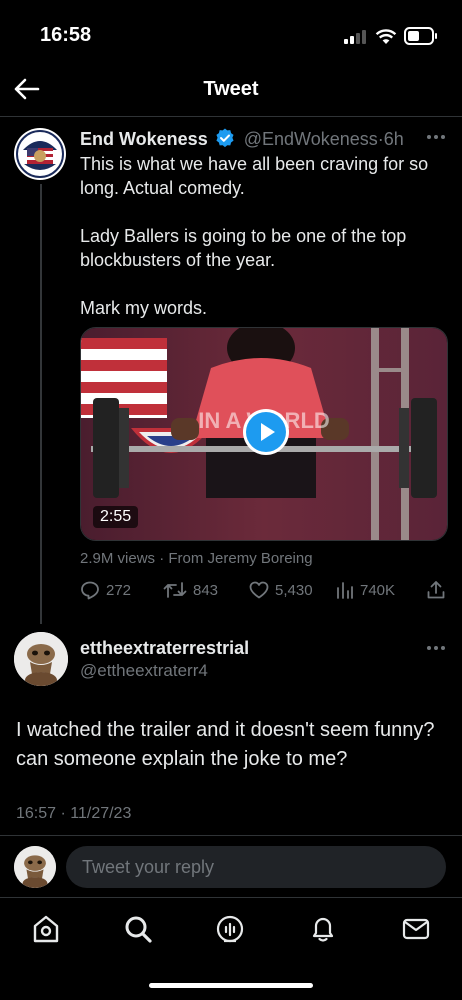 The width and height of the screenshot is (462, 1000). What do you see at coordinates (74, 813) in the screenshot?
I see `reply-timestamp: 16:57 · 11/27/23` at bounding box center [74, 813].